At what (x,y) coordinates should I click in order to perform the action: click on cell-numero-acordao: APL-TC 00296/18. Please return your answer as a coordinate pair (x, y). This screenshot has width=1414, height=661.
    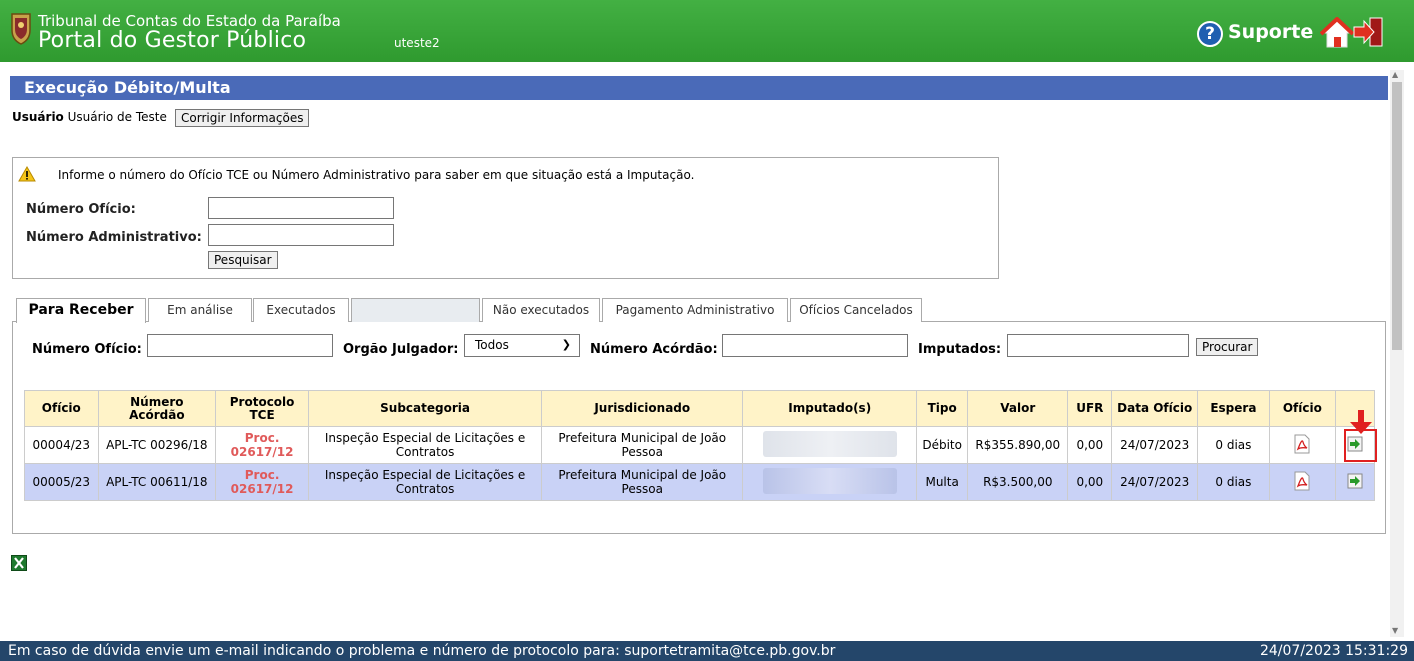
    Looking at the image, I should click on (157, 445).